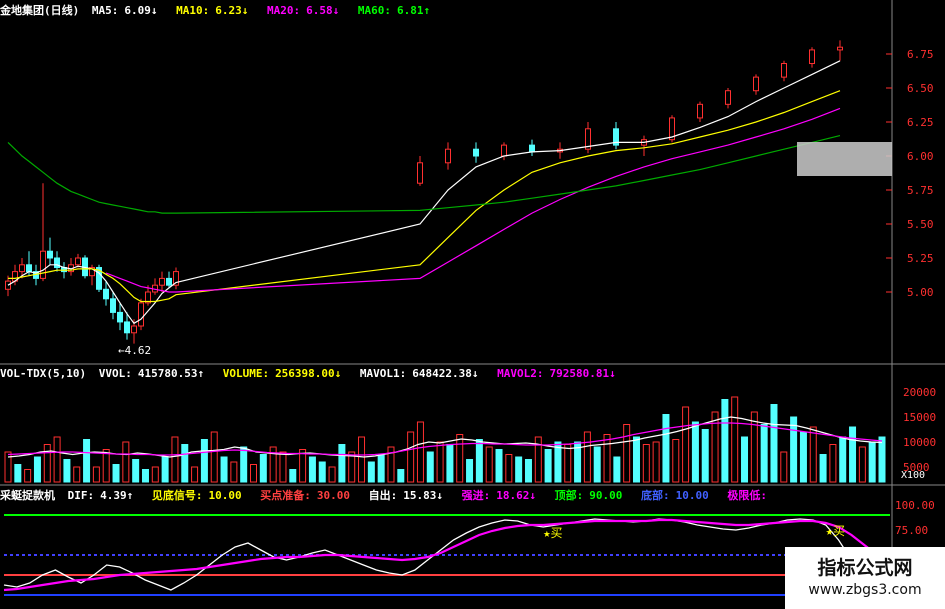 This screenshot has width=945, height=609. What do you see at coordinates (865, 590) in the screenshot?
I see `watermark-url: www.zbgs3.com` at bounding box center [865, 590].